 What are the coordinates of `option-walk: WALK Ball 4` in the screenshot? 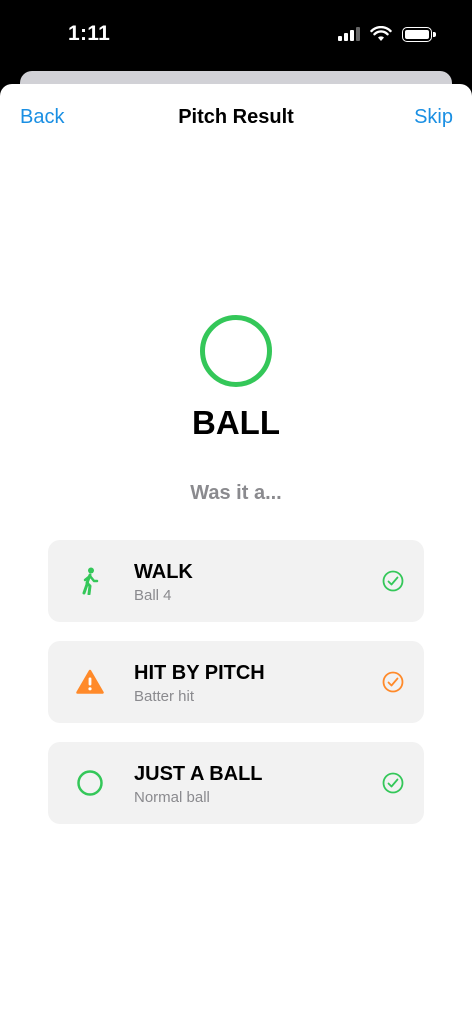 It's located at (236, 581).